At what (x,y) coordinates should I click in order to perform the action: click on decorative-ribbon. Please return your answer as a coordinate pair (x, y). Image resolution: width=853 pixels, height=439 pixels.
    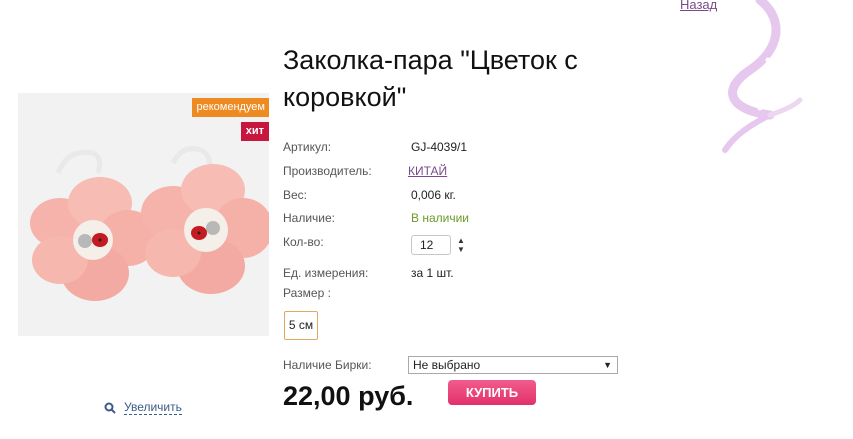
    Looking at the image, I should click on (762, 76).